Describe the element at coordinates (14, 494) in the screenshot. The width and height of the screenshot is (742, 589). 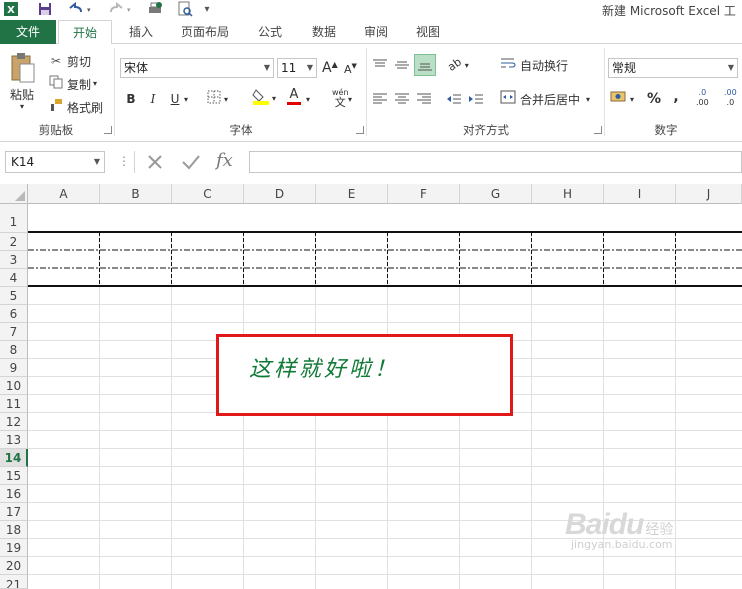
I see `row-header: 16` at that location.